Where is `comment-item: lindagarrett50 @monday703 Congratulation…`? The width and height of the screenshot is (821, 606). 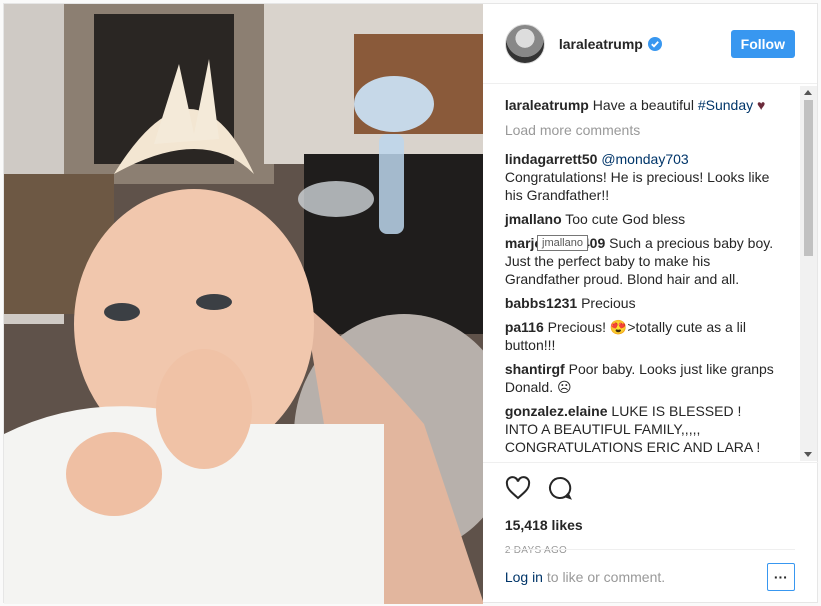 comment-item: lindagarrett50 @monday703 Congratulation… is located at coordinates (641, 177).